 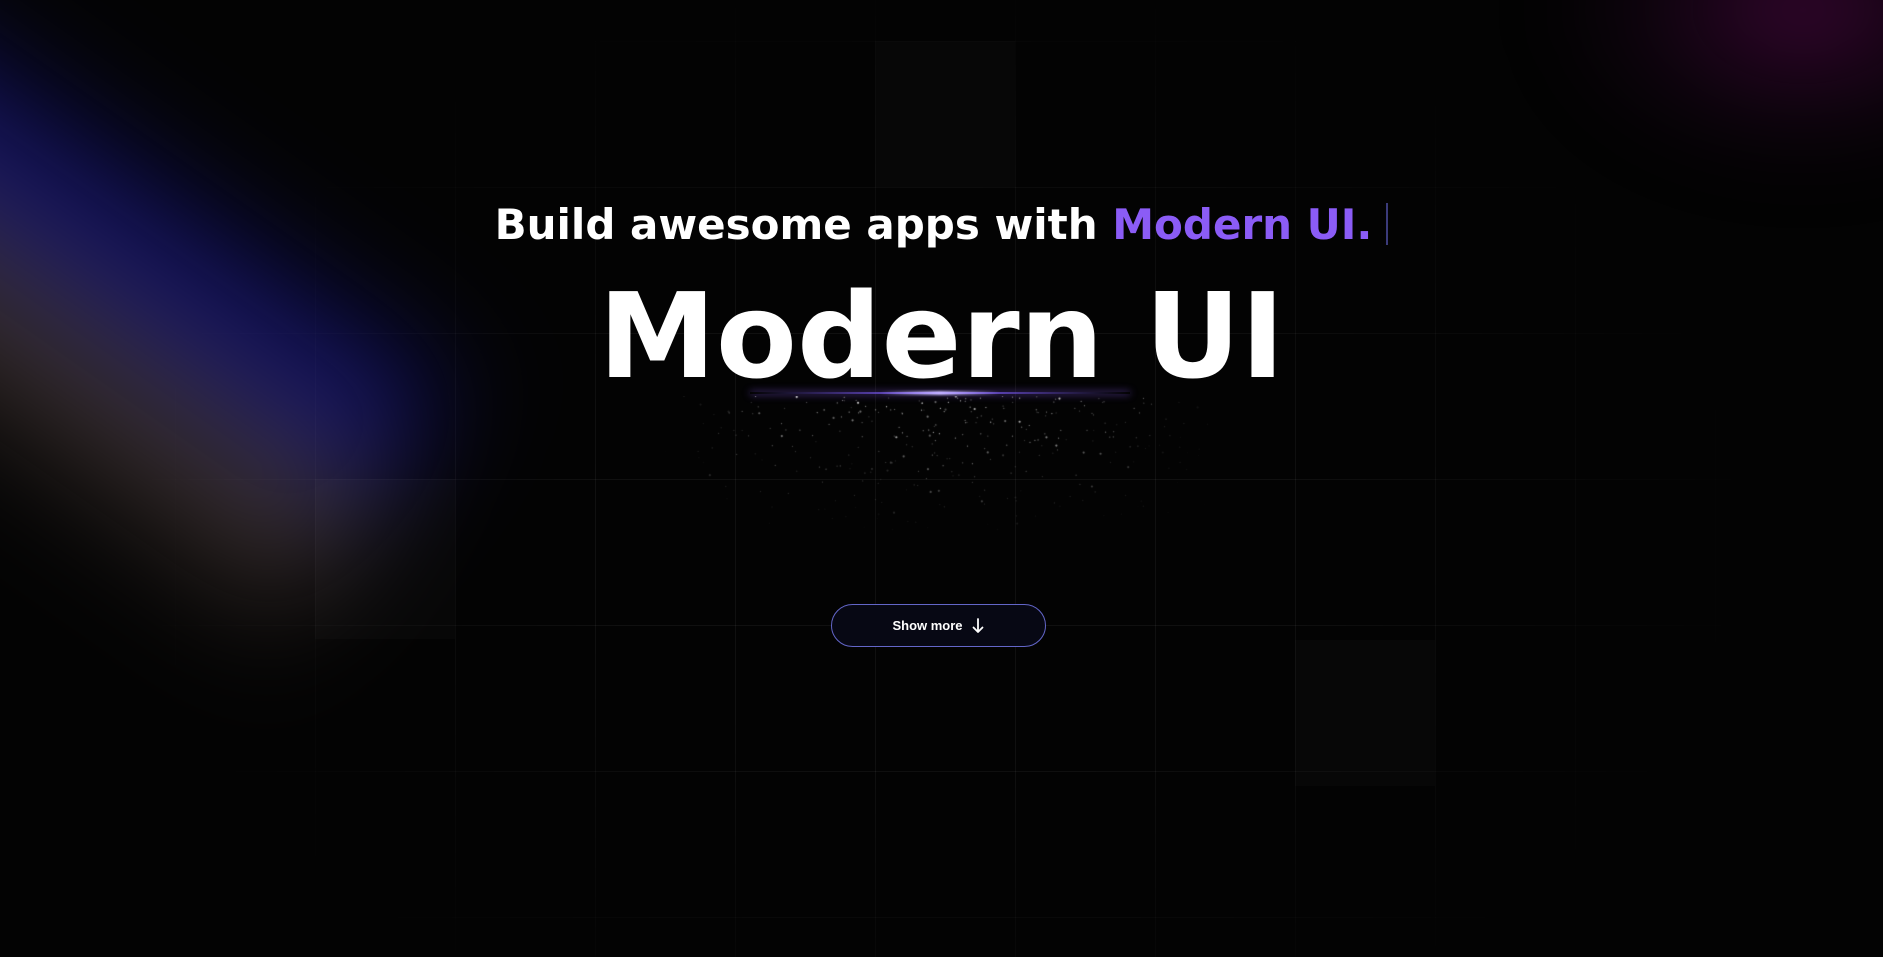 I want to click on hero-title: Modern UI, so click(x=941, y=336).